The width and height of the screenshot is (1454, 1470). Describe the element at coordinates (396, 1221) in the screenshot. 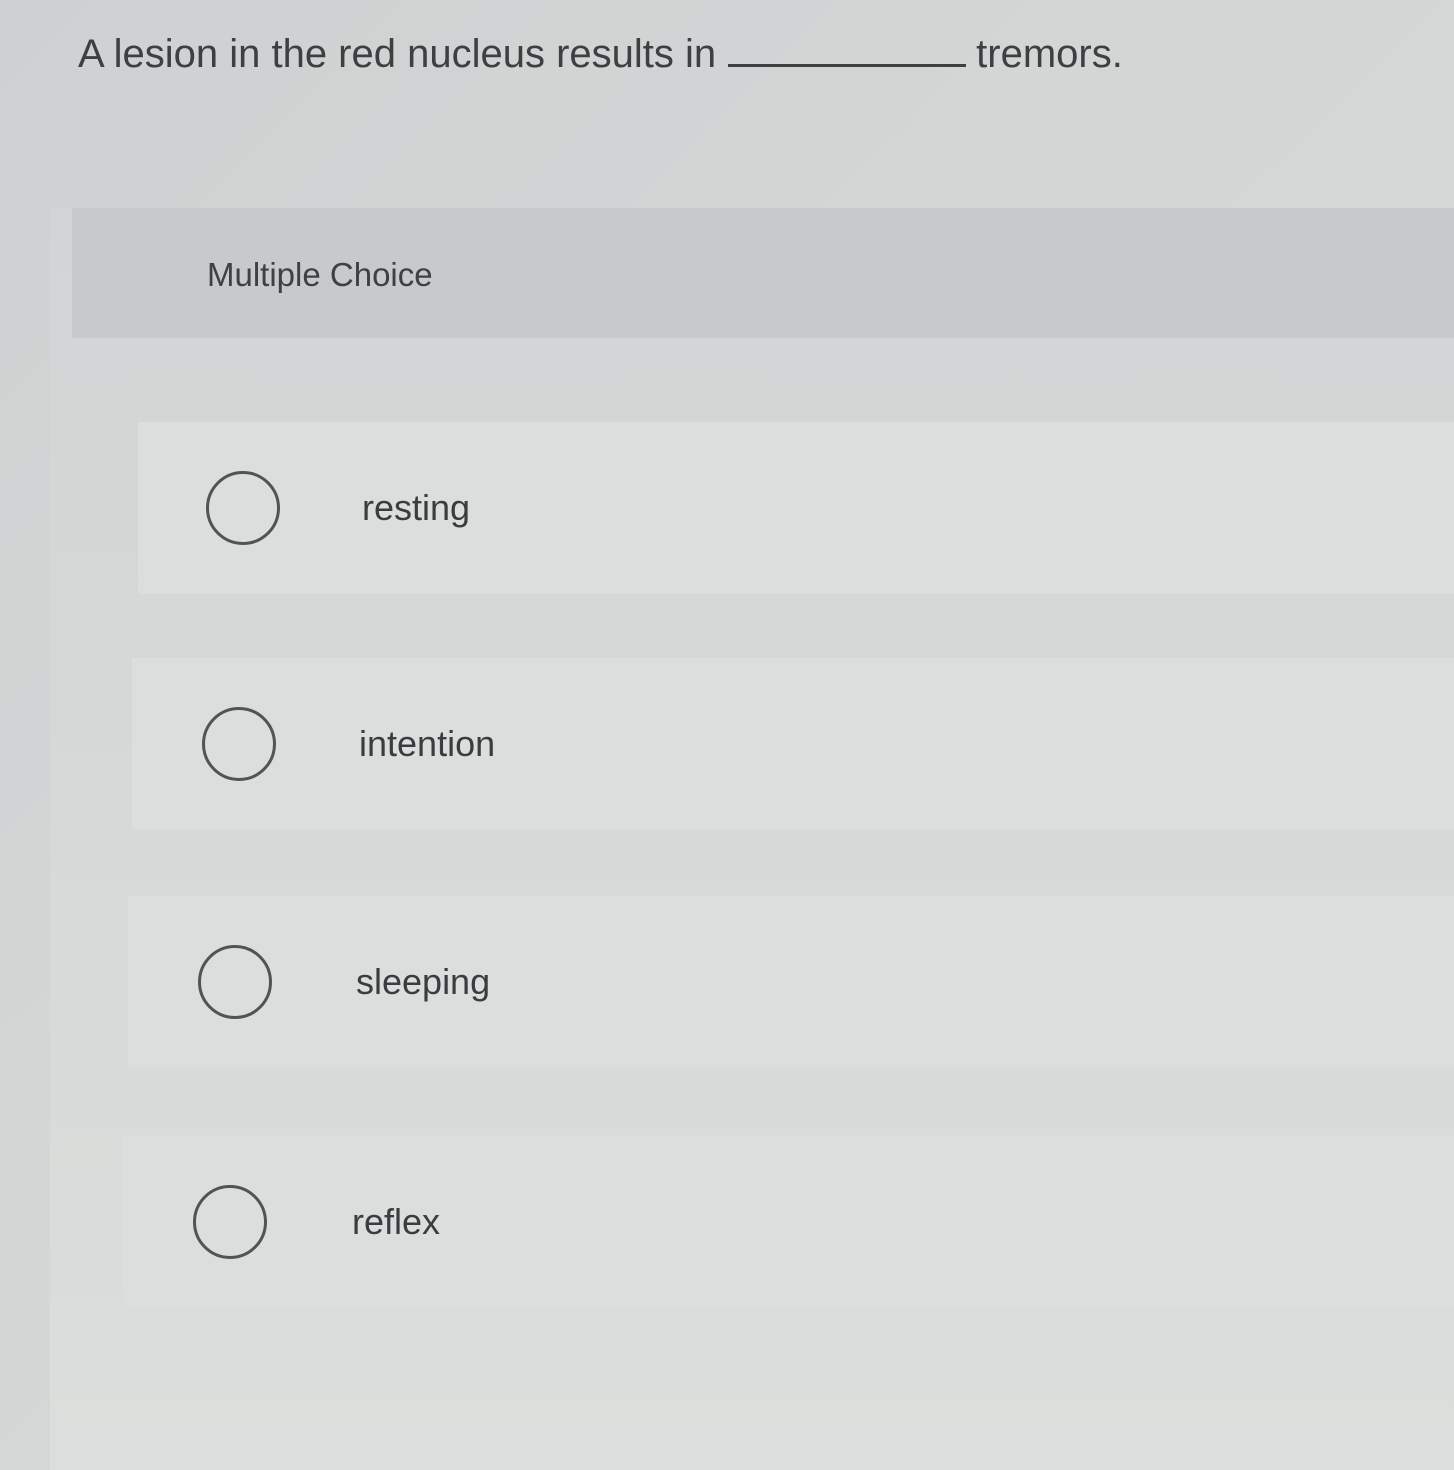

I see `option-label: reflex` at that location.